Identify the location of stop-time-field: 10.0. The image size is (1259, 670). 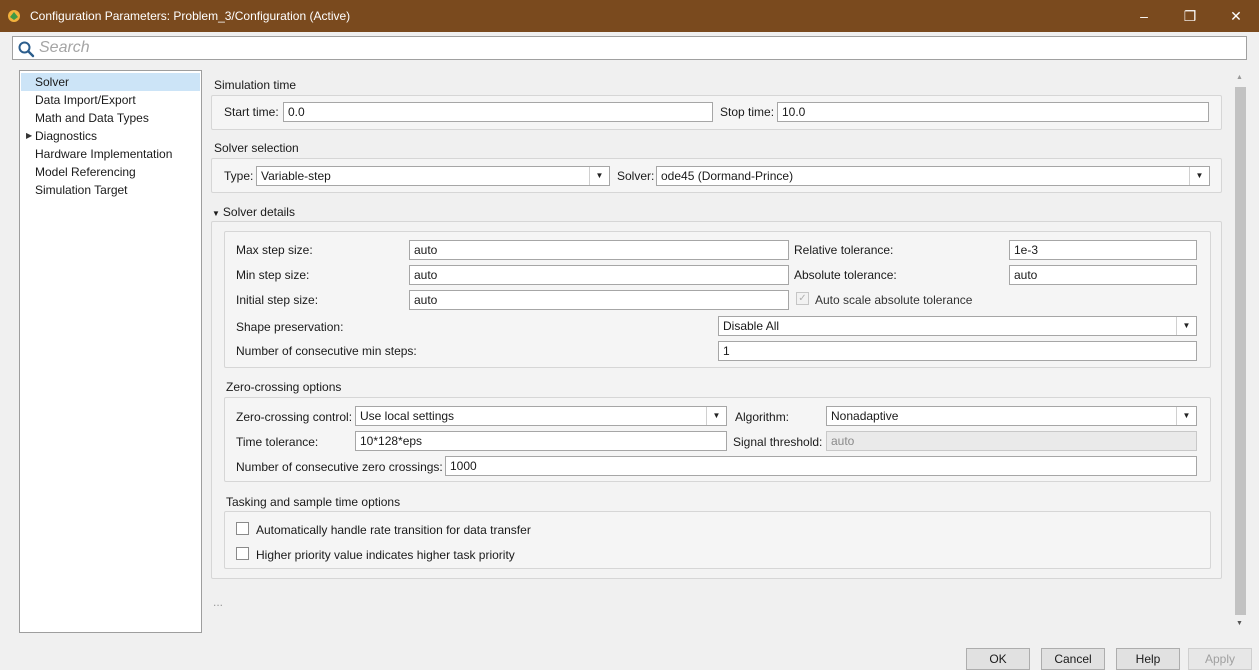
(993, 112).